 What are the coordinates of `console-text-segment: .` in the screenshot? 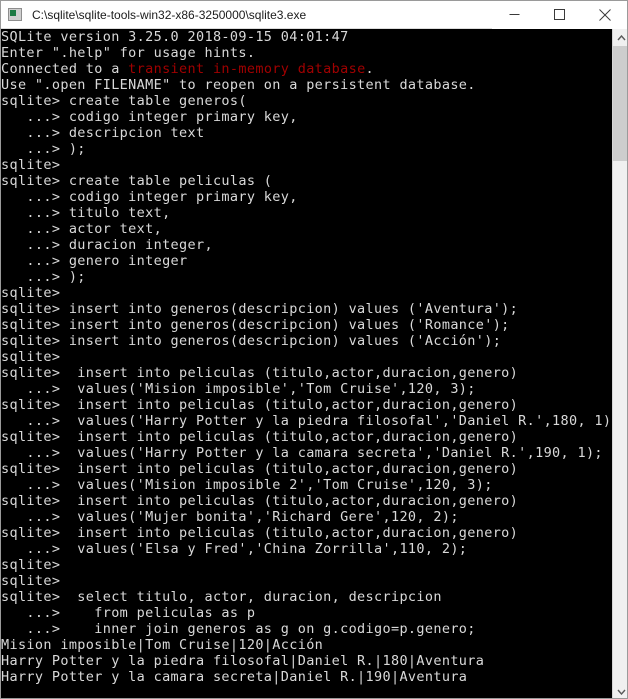 It's located at (370, 69).